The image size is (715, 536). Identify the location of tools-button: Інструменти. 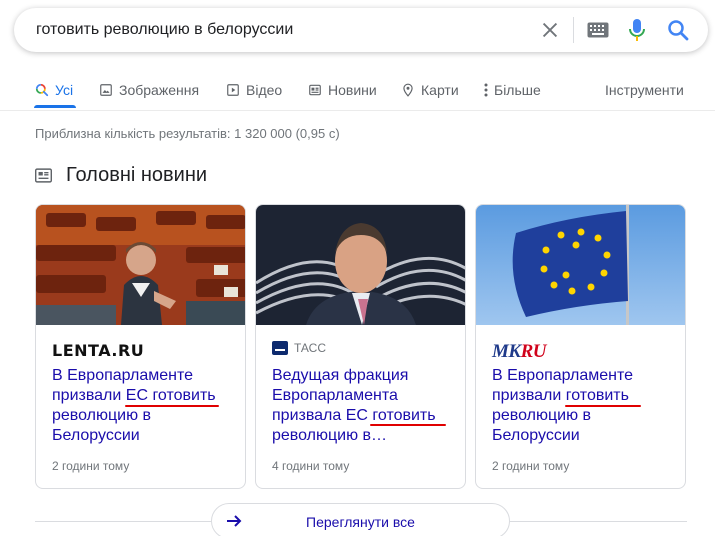
(644, 90).